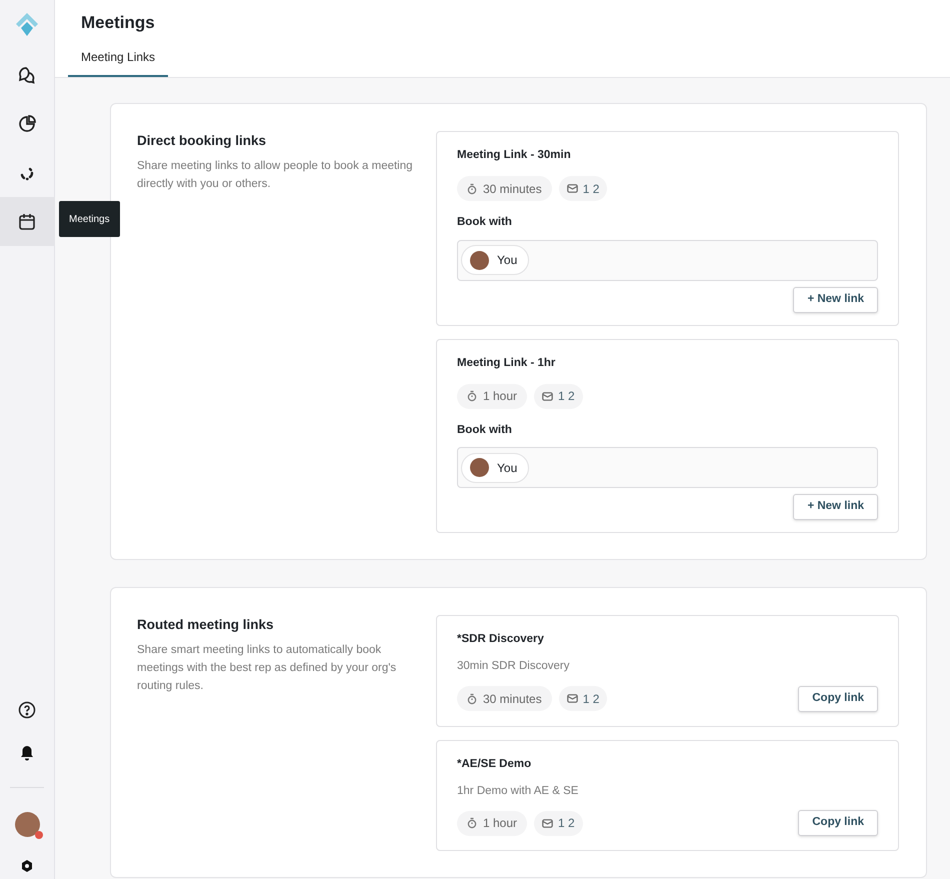 The width and height of the screenshot is (950, 879). What do you see at coordinates (27, 124) in the screenshot?
I see `pie-chart-icon` at bounding box center [27, 124].